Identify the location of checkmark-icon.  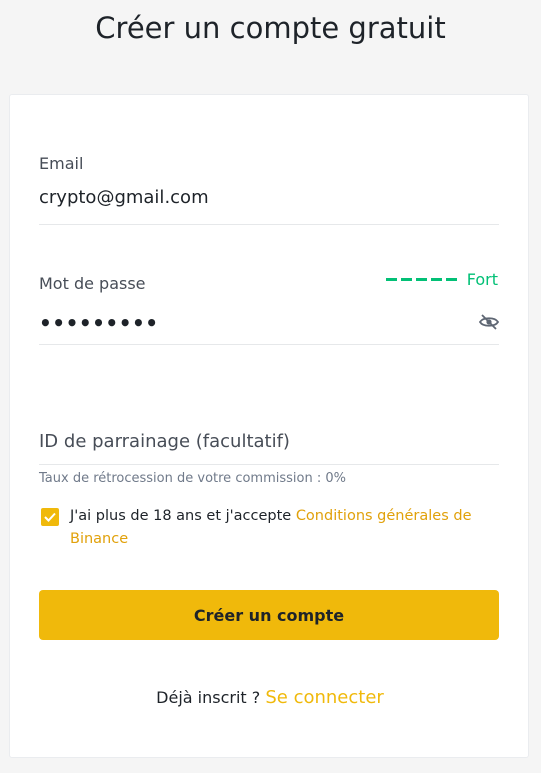
(50, 517).